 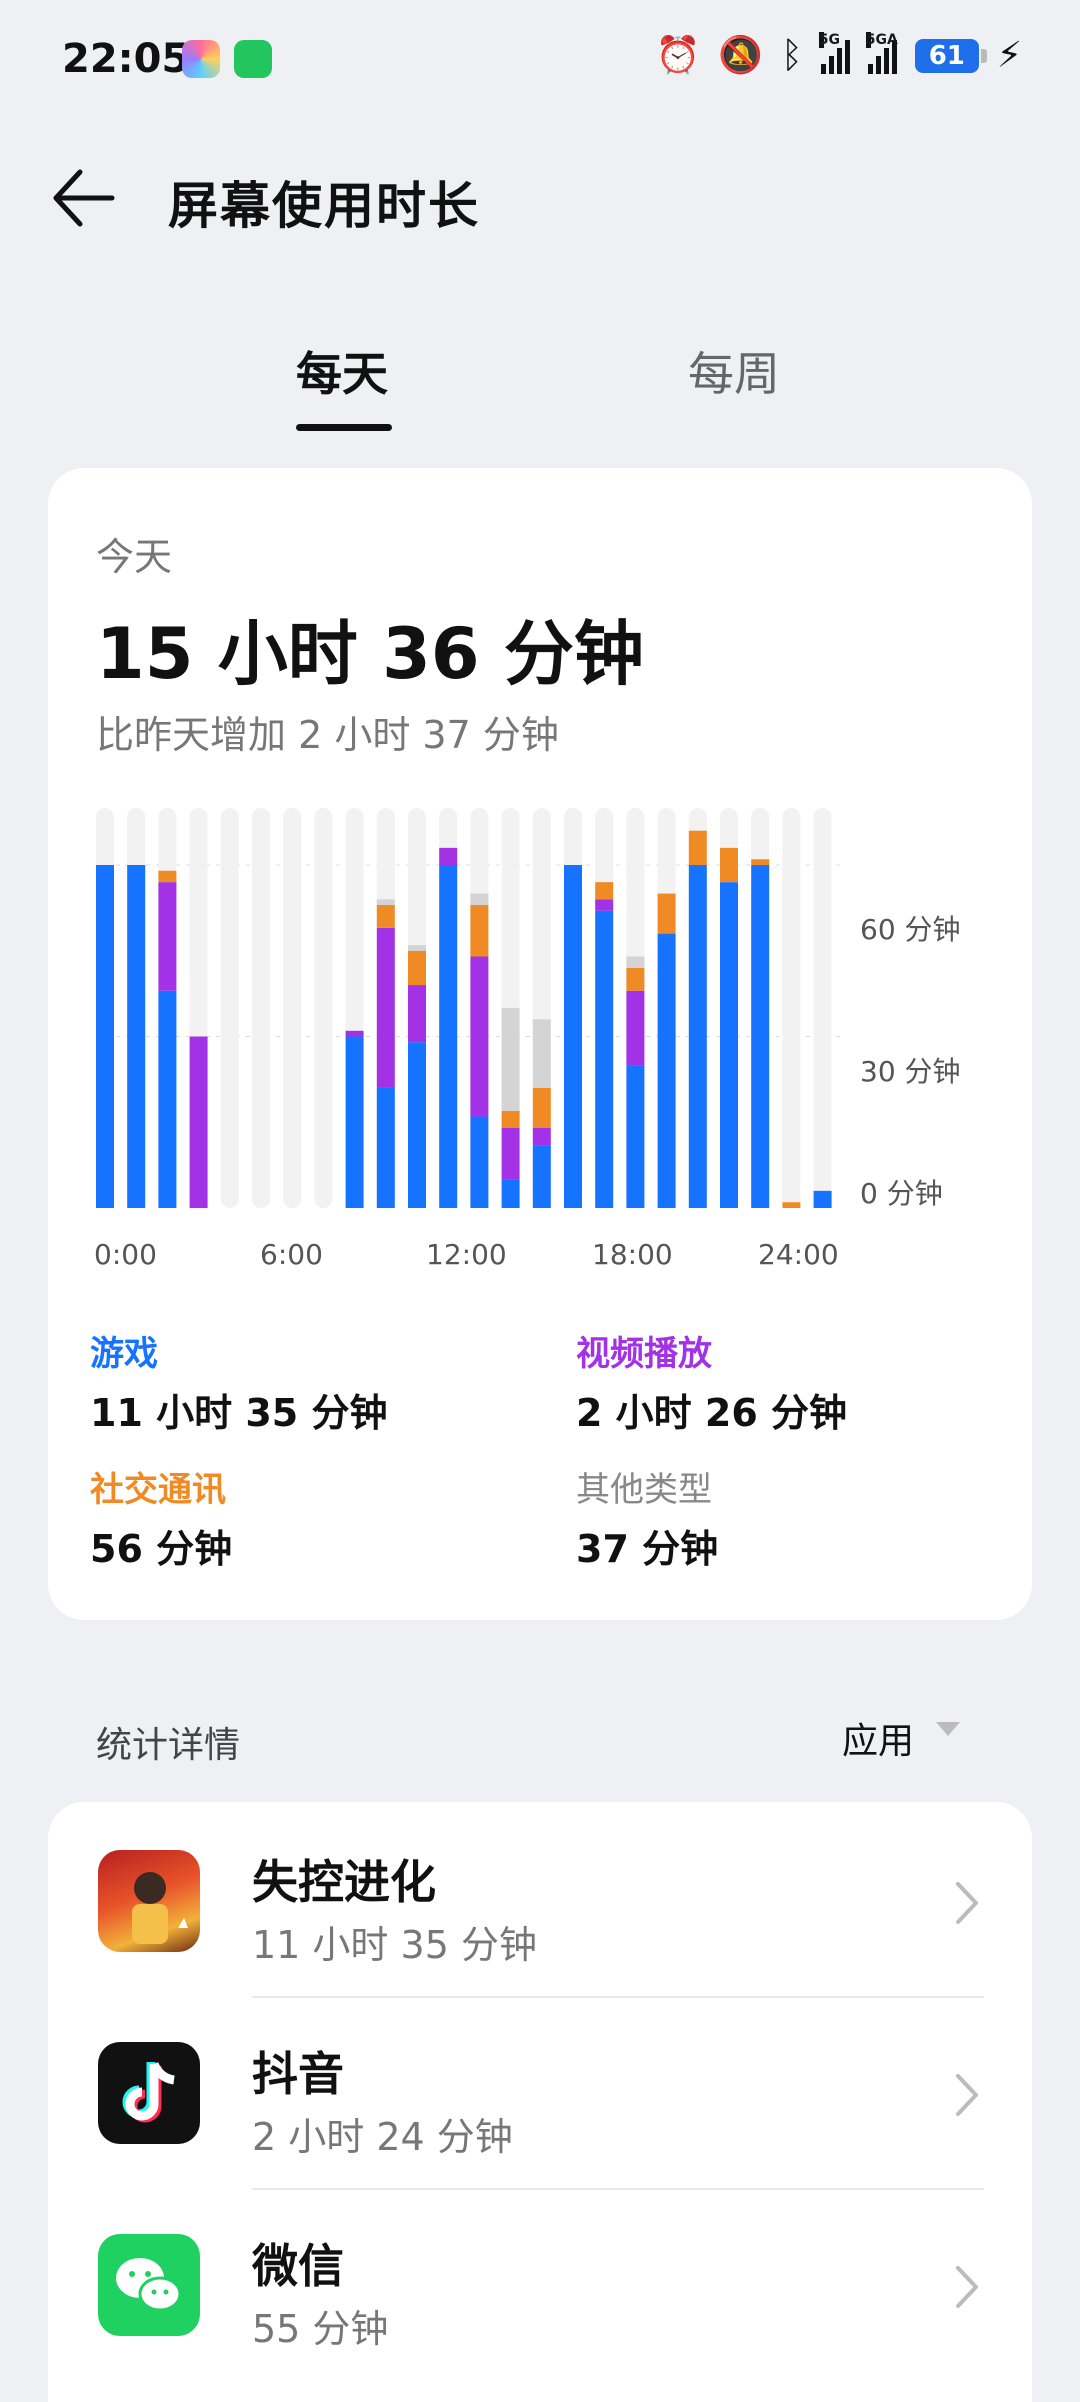 What do you see at coordinates (201, 59) in the screenshot?
I see `photos-app-icon` at bounding box center [201, 59].